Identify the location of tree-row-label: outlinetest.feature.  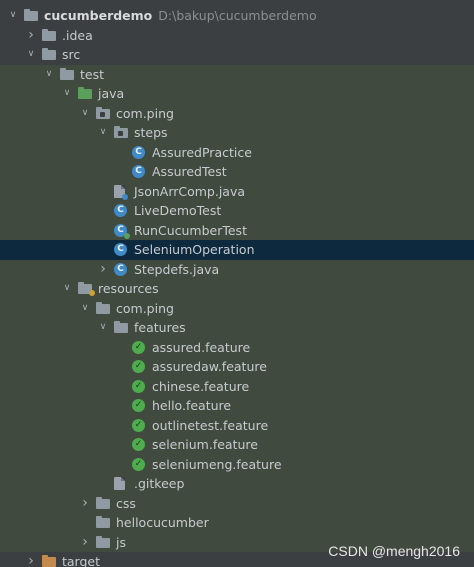
(210, 426).